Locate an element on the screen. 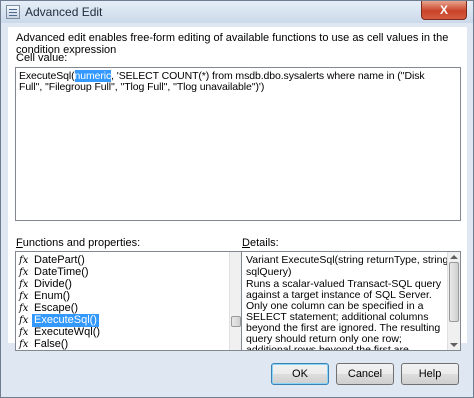 This screenshot has height=398, width=474. ok-button: OK is located at coordinates (300, 374).